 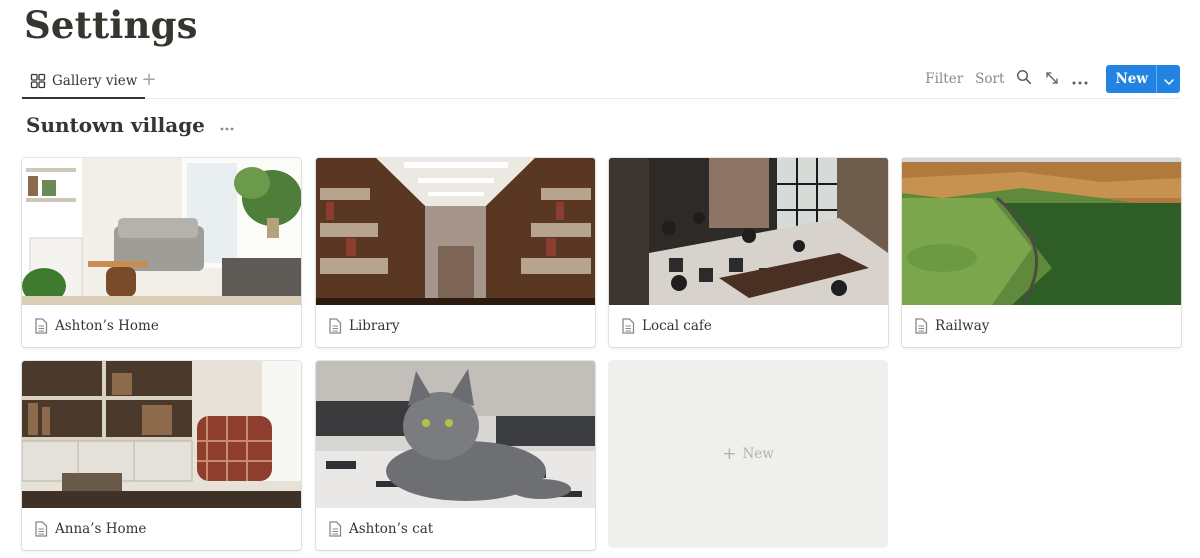 What do you see at coordinates (748, 326) in the screenshot?
I see `card-title-row: Local cafe` at bounding box center [748, 326].